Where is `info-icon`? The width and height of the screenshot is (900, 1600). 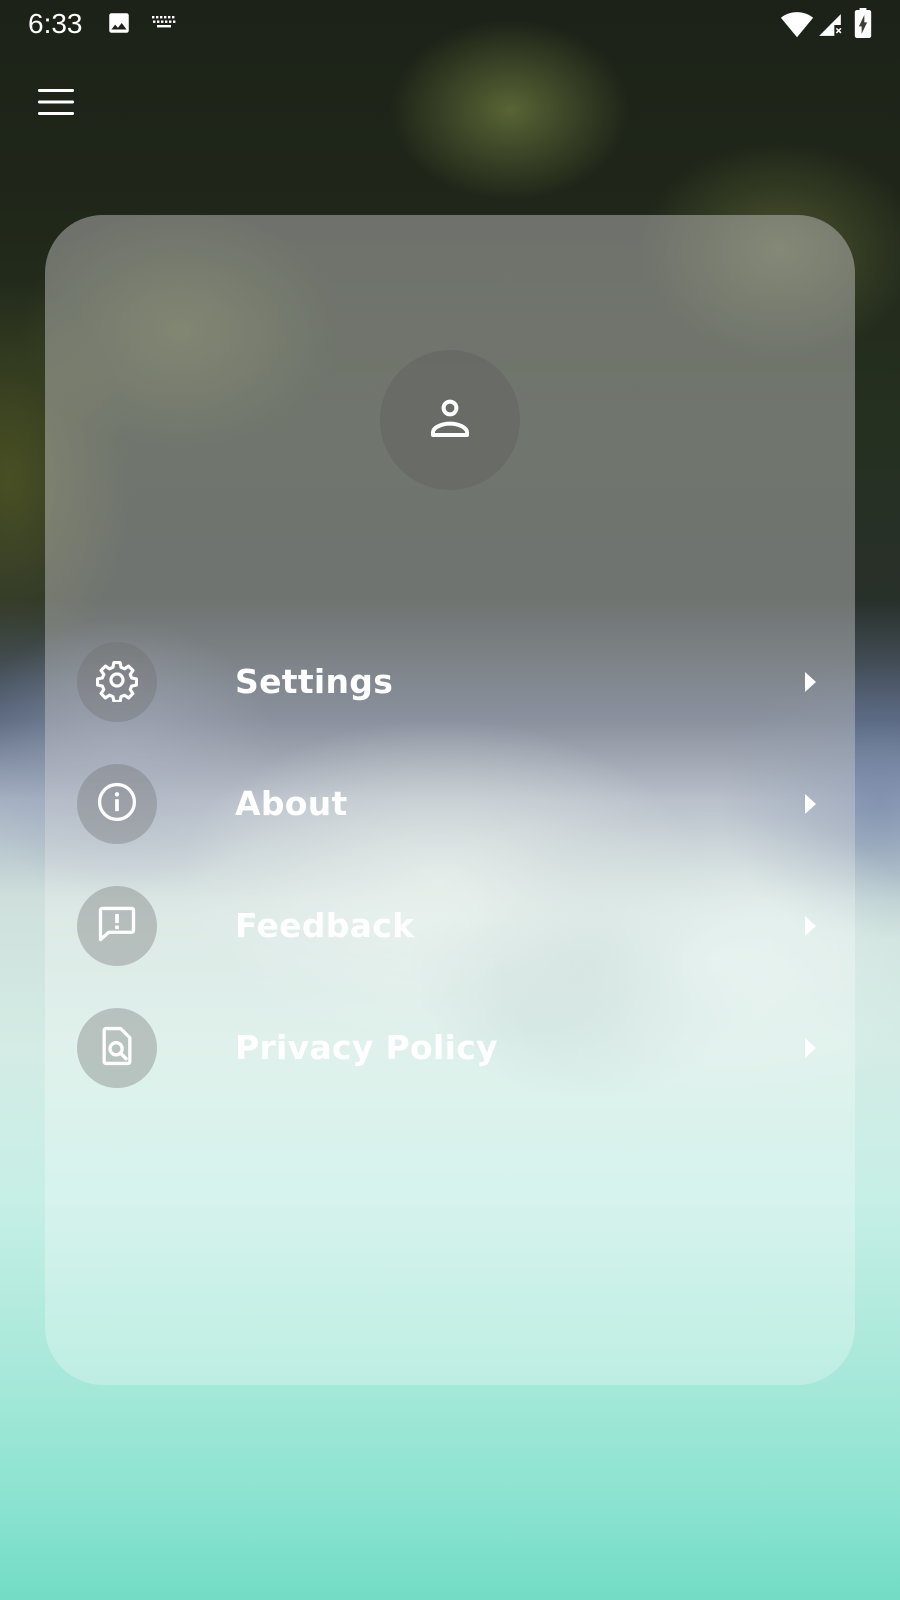 info-icon is located at coordinates (117, 804).